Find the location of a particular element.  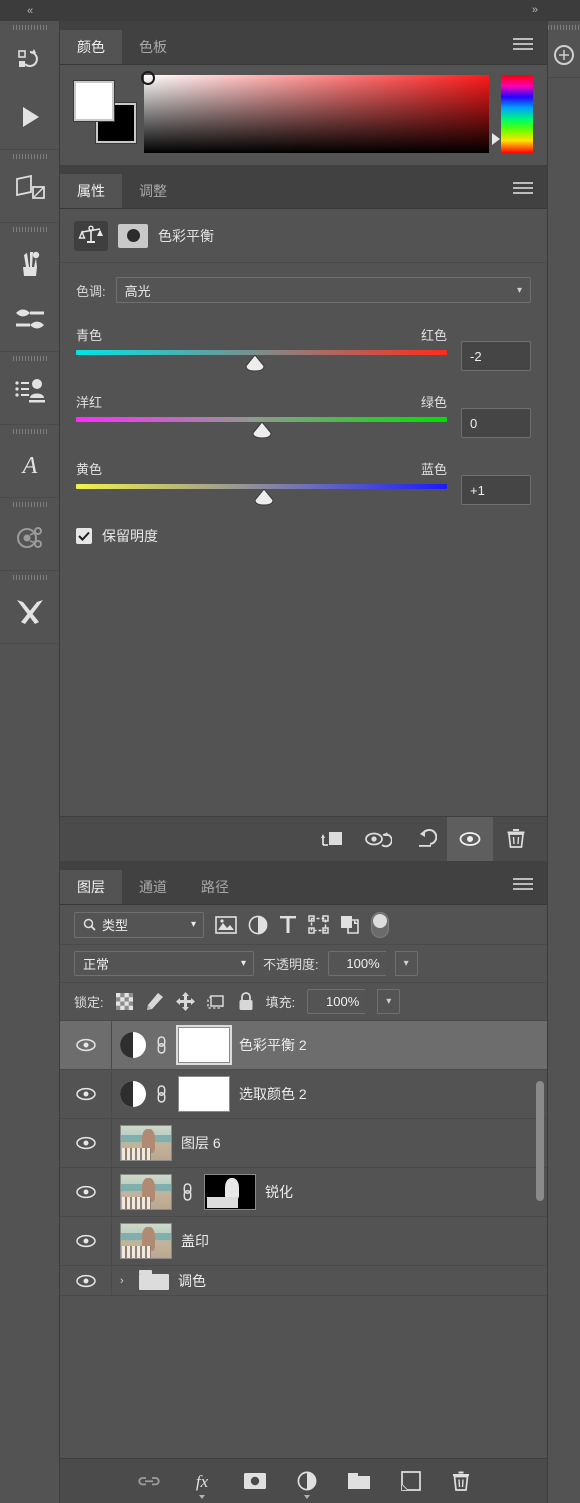

layer-comps-icon is located at coordinates (29, 190).